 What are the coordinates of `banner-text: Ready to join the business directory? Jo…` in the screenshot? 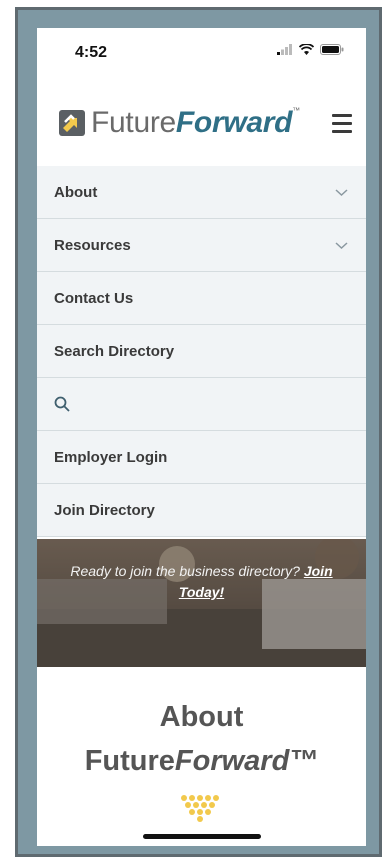 It's located at (201, 582).